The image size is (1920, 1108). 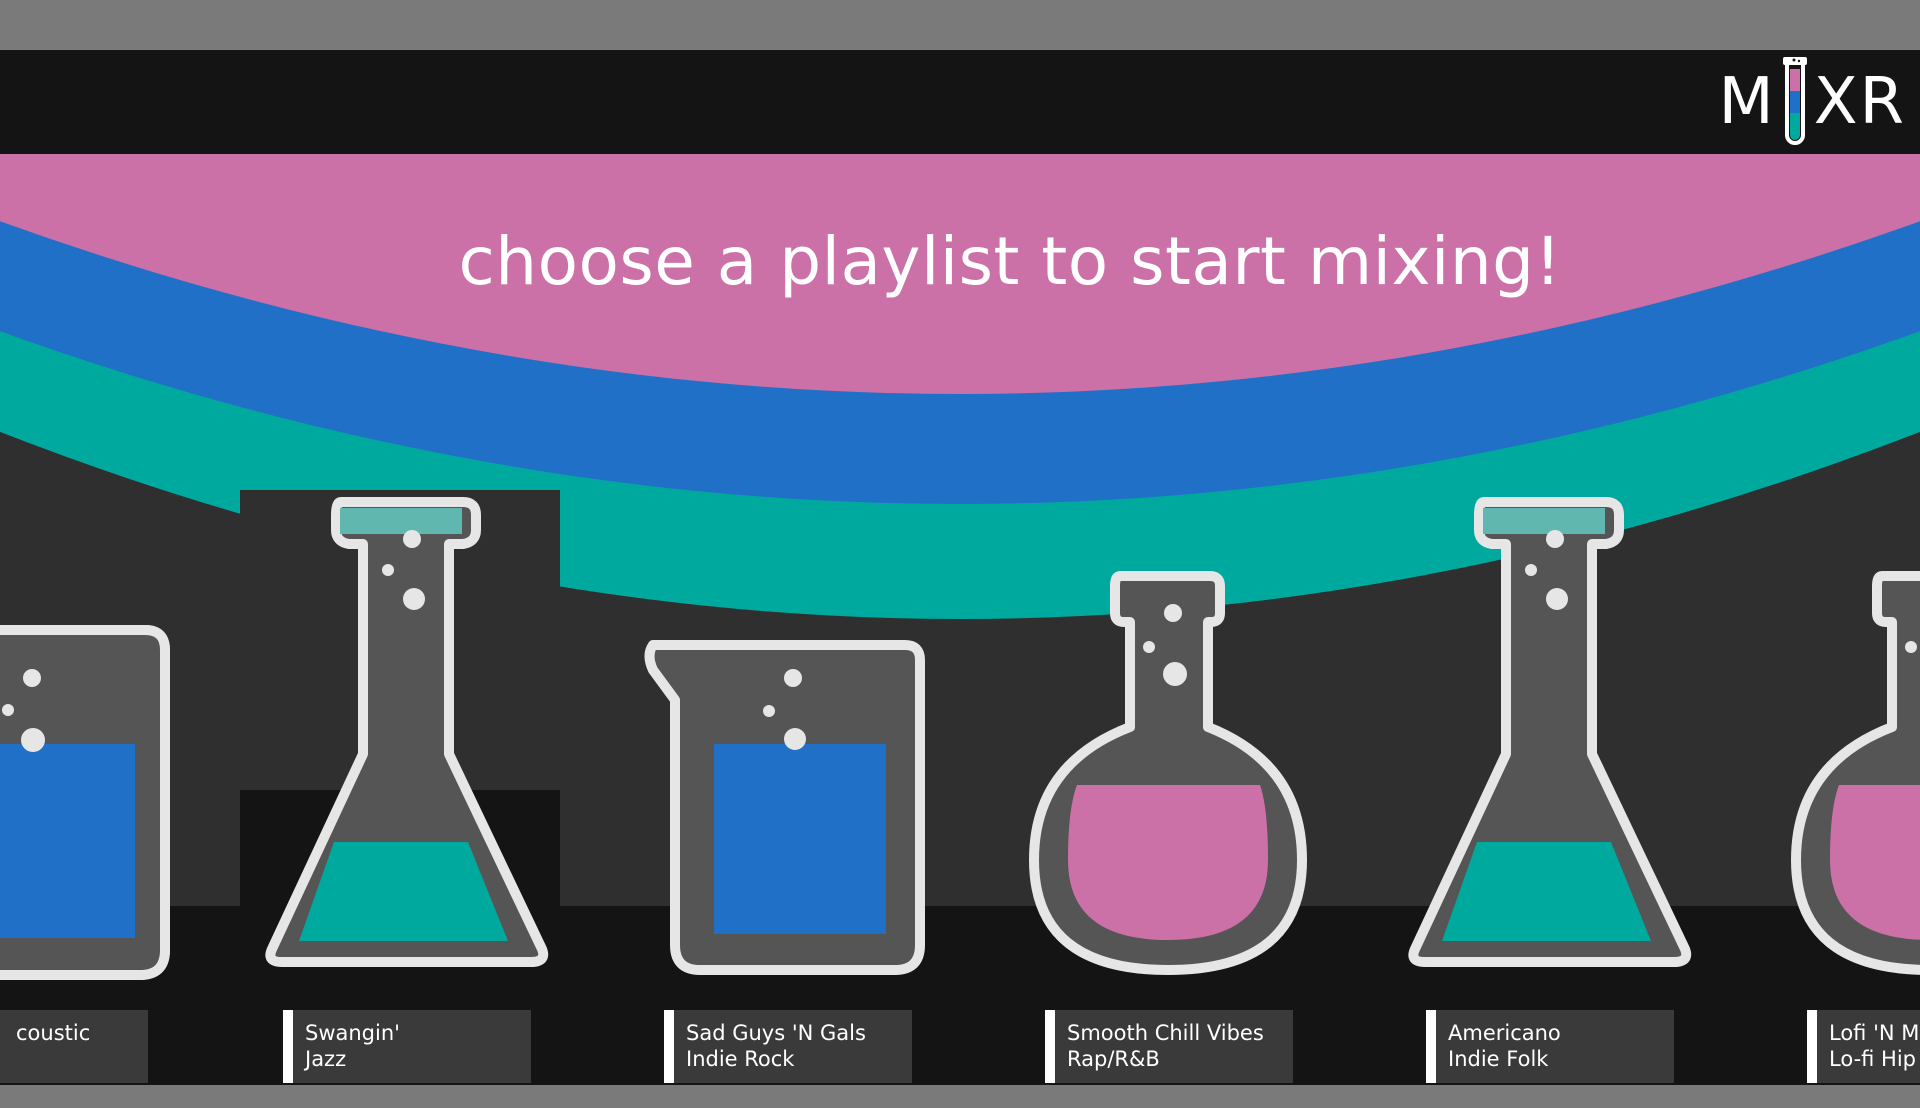 I want to click on playlist-genre: coustic, so click(x=53, y=1033).